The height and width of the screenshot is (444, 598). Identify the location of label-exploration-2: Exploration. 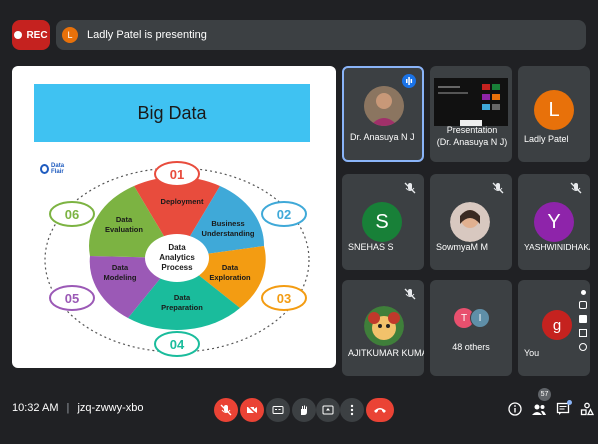
(230, 277).